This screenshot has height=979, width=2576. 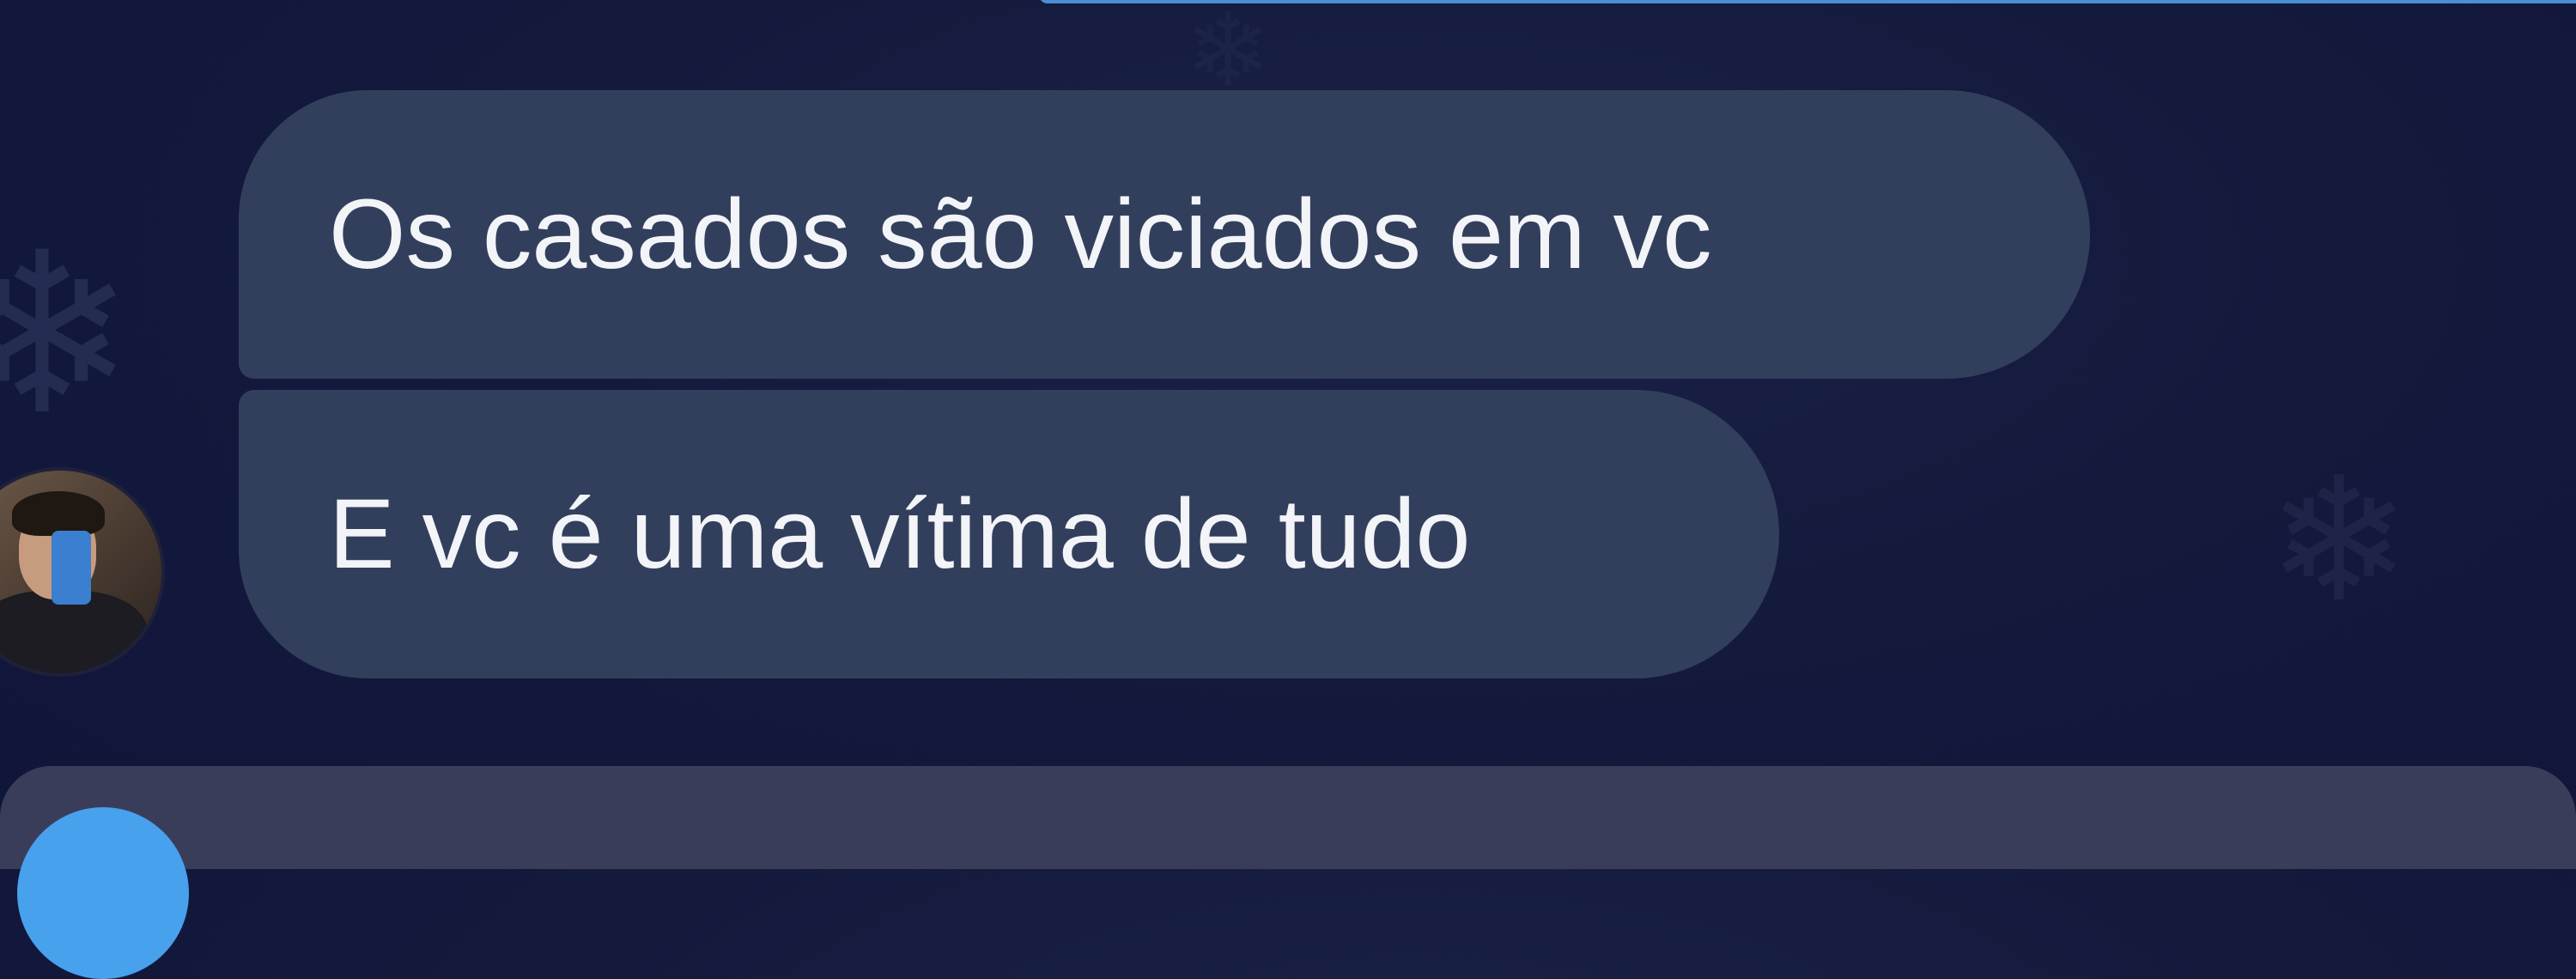 I want to click on avatar-phone, so click(x=71, y=568).